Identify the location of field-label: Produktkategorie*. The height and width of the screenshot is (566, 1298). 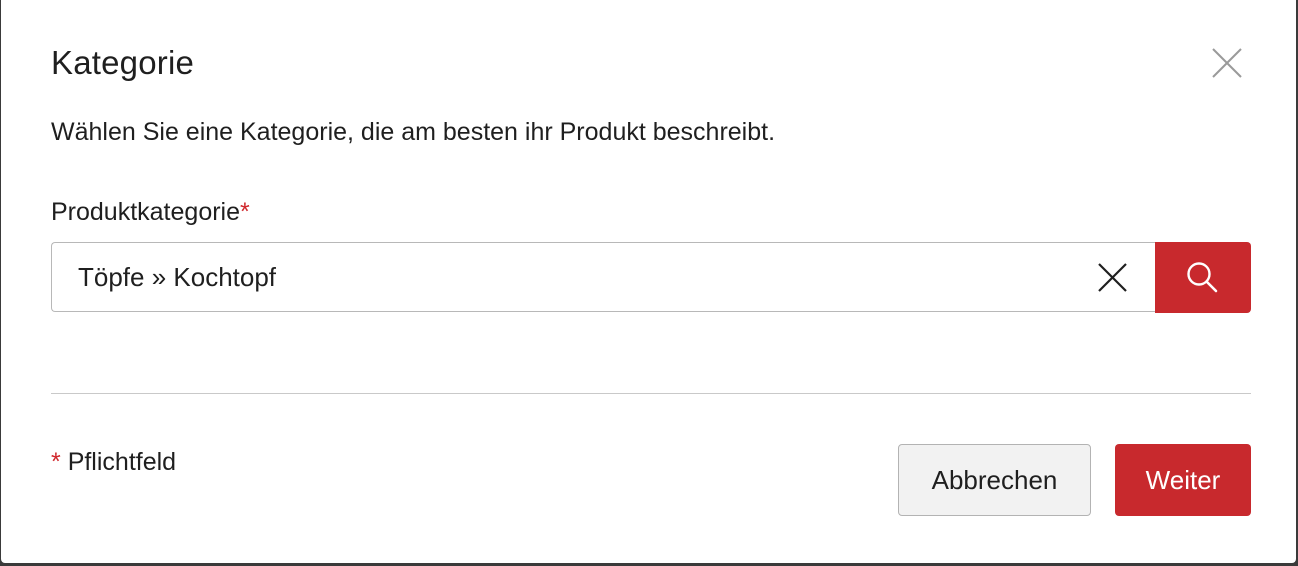
(150, 212).